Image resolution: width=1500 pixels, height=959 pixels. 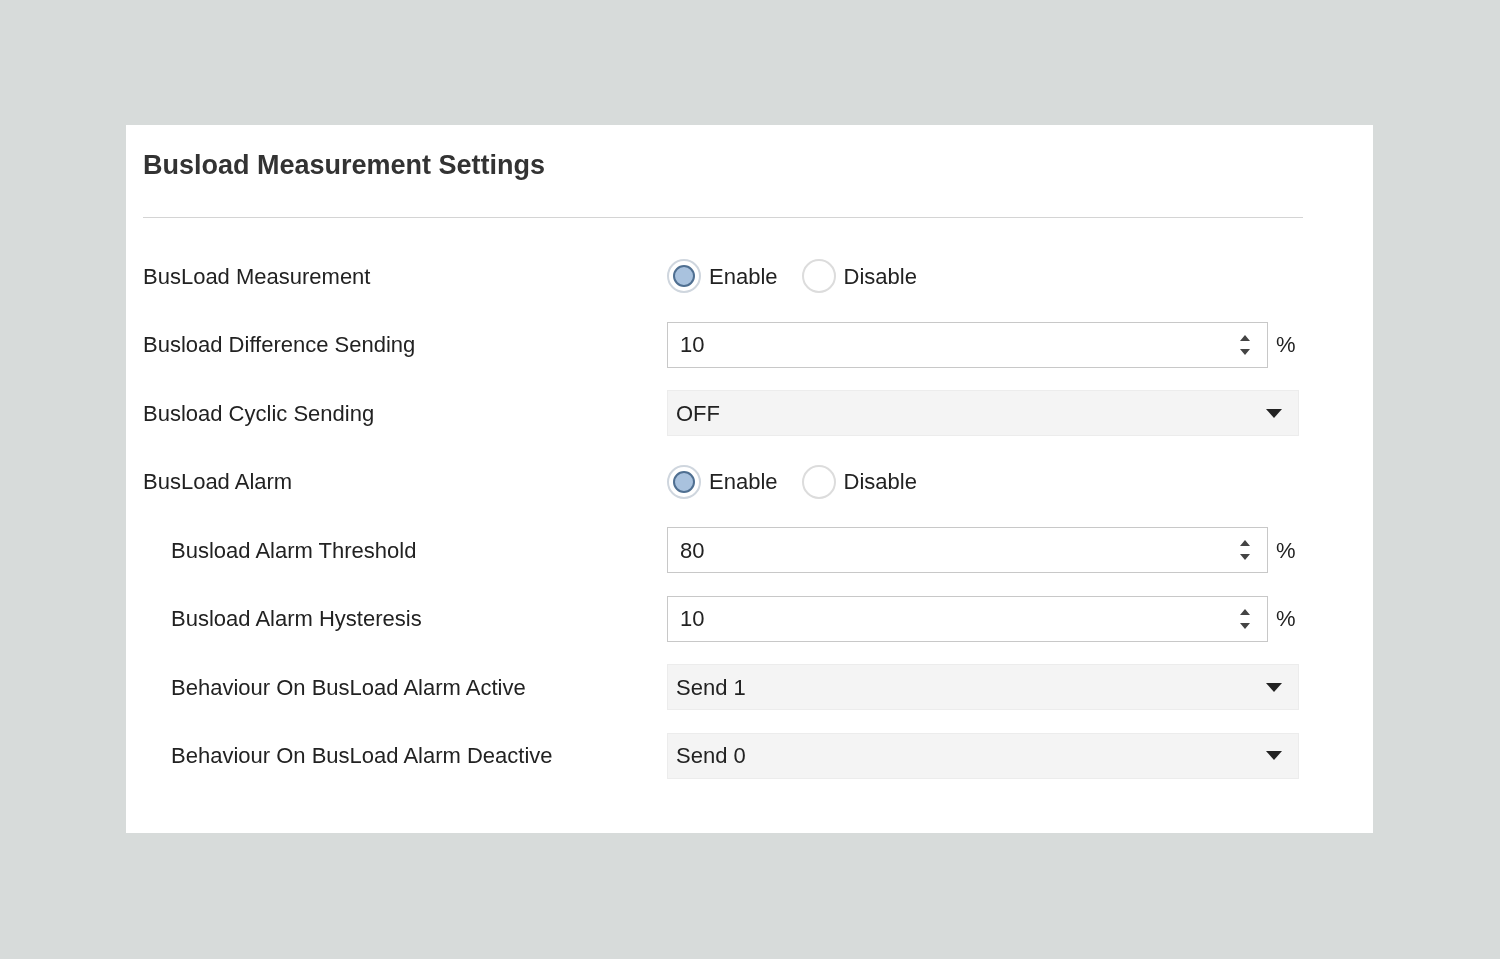 What do you see at coordinates (279, 345) in the screenshot?
I see `setting-label: Busload Difference Sending` at bounding box center [279, 345].